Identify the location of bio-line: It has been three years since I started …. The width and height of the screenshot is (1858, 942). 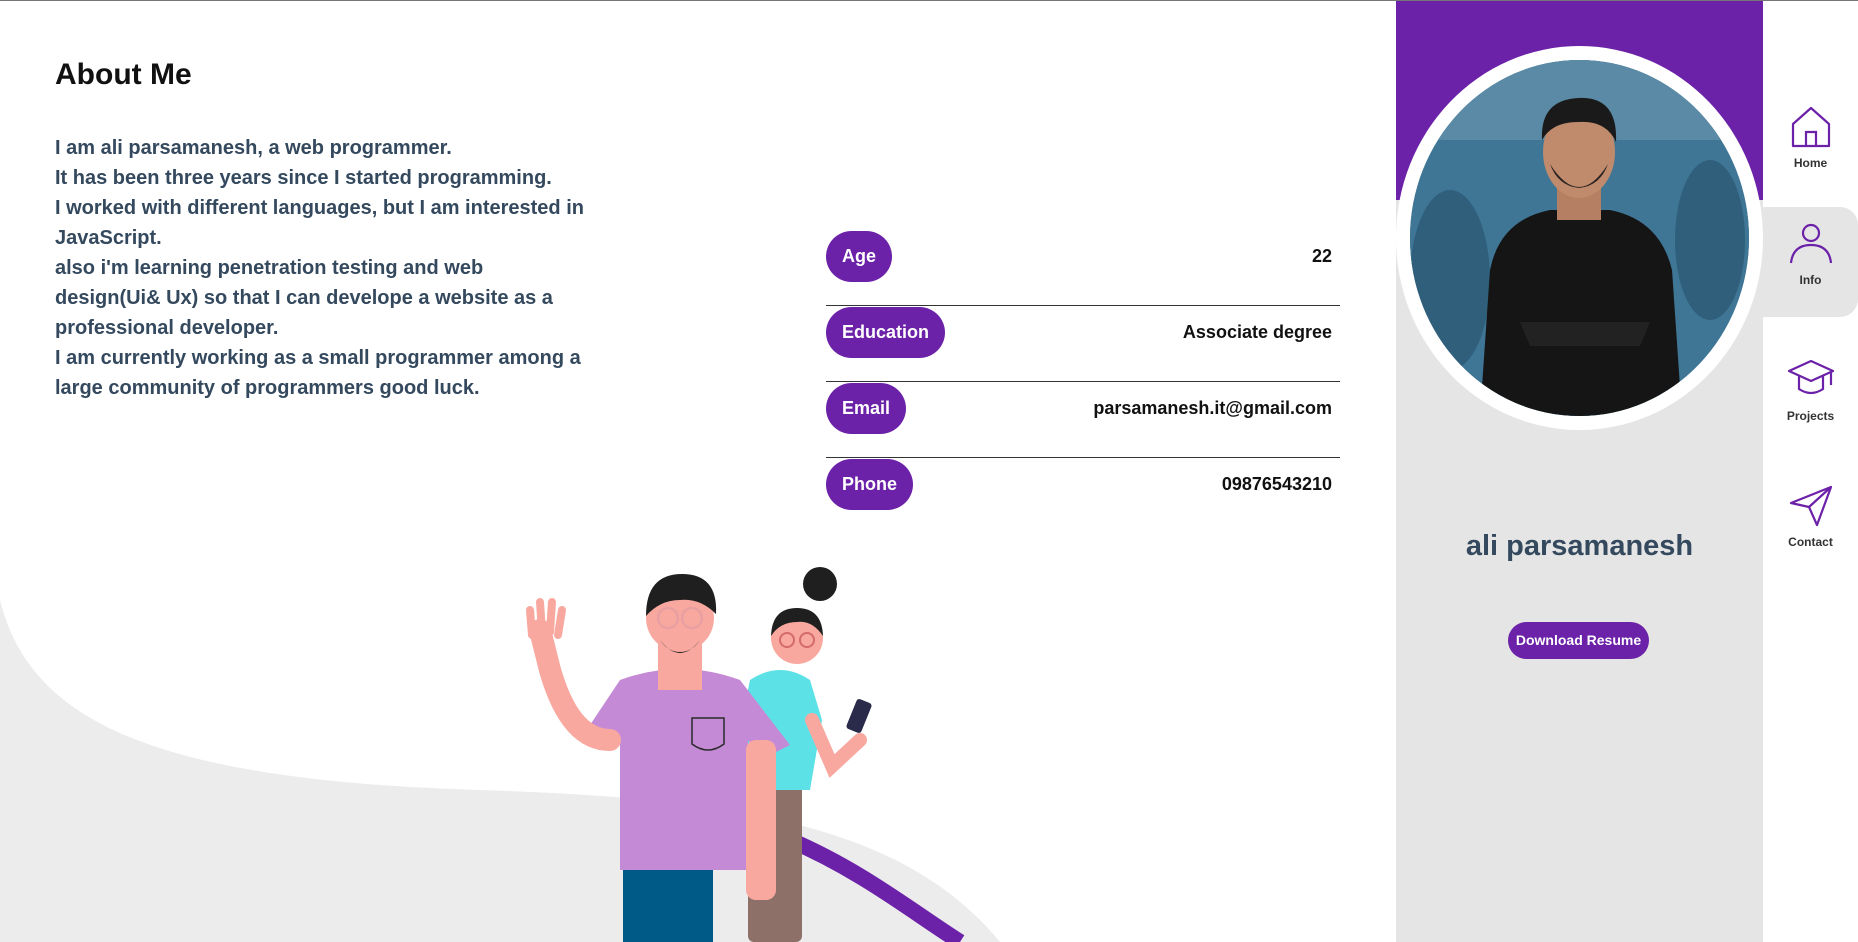
(303, 178).